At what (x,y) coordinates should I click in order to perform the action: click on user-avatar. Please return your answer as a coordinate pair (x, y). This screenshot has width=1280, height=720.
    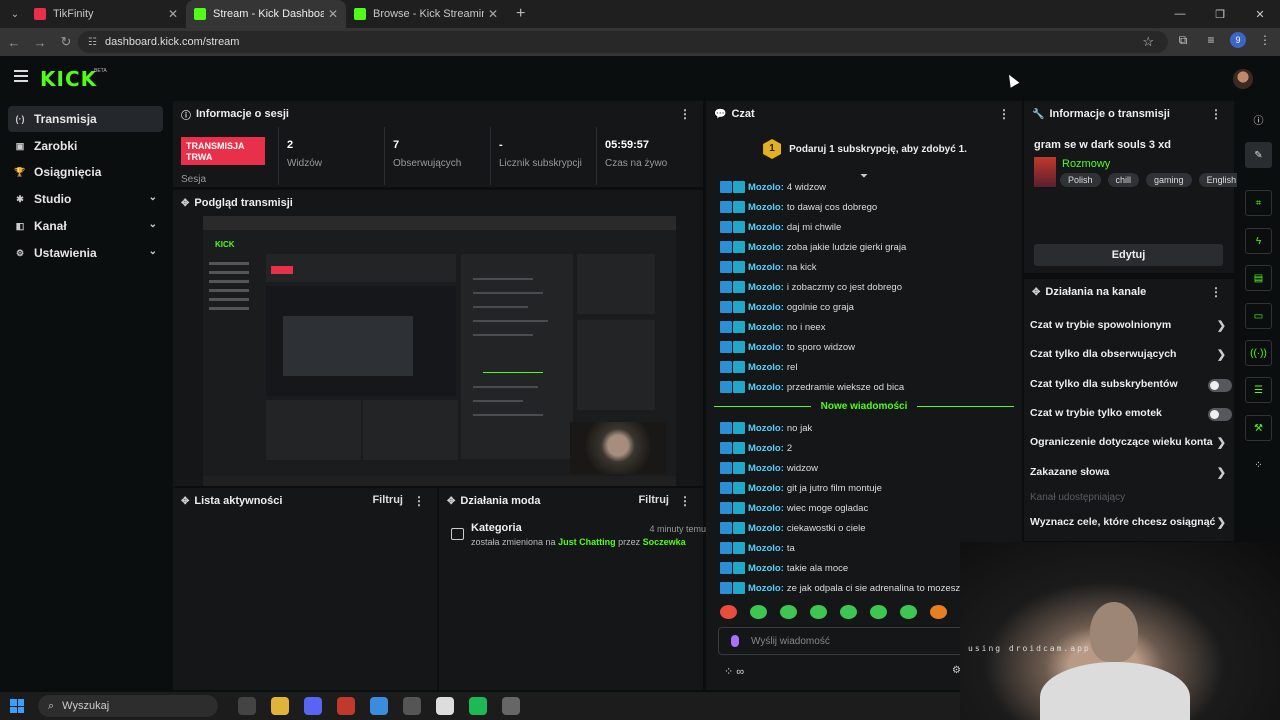
    Looking at the image, I should click on (1243, 79).